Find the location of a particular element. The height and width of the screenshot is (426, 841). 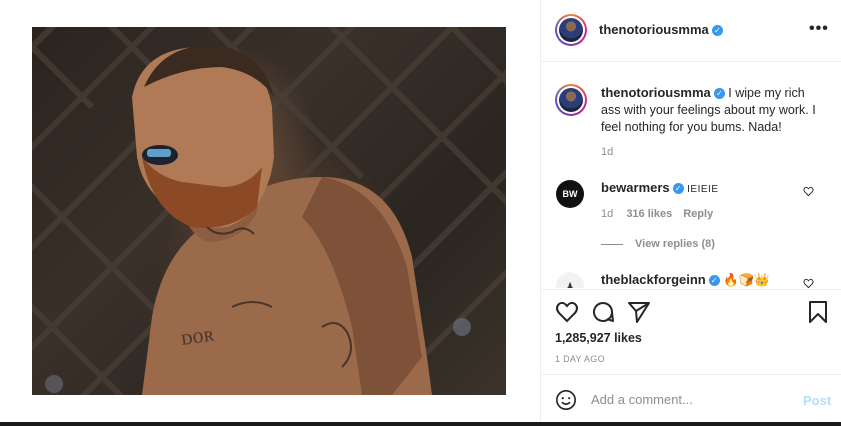

caption-time: 1d is located at coordinates (607, 152).